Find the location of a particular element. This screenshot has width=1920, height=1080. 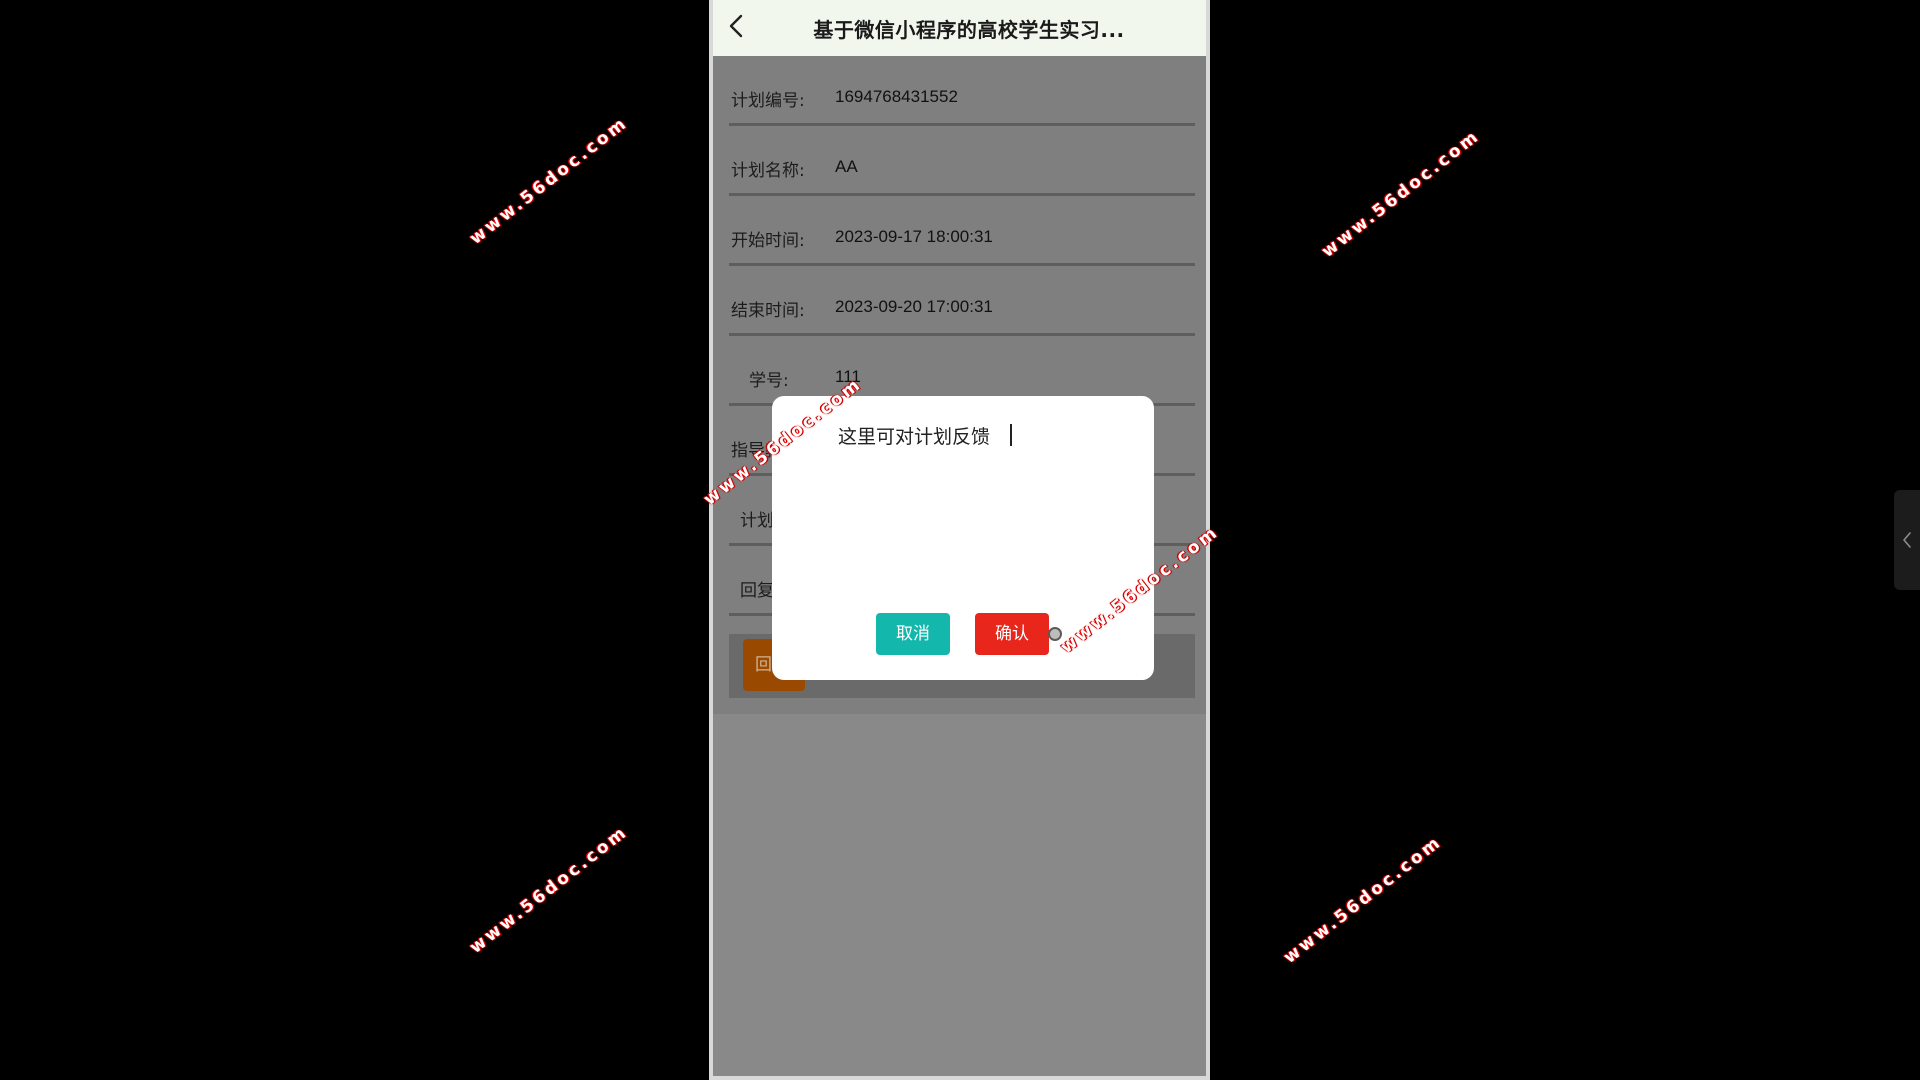

phone-frame-bottom is located at coordinates (959, 1078).